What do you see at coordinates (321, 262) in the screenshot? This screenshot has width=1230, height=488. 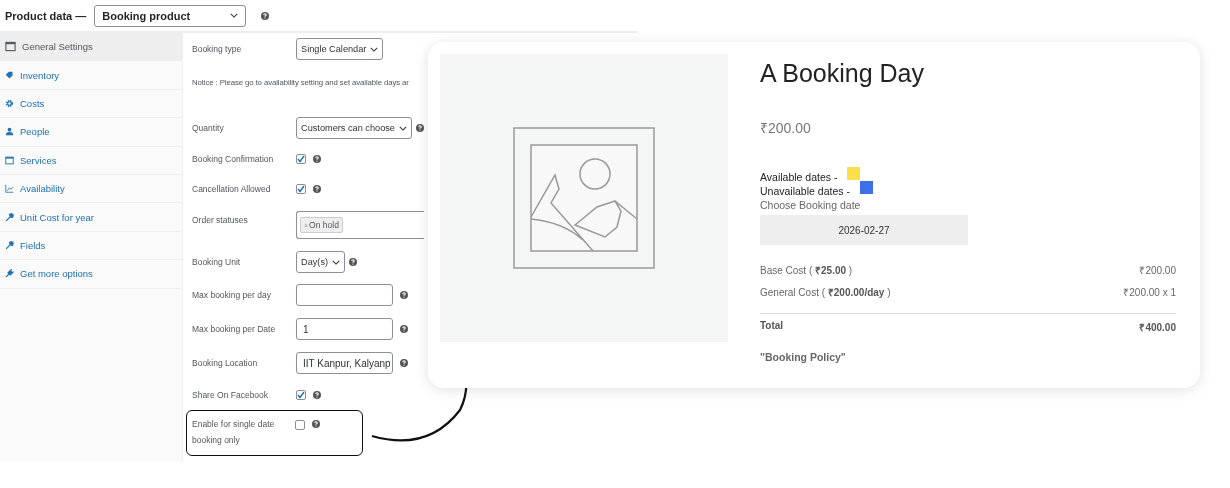 I see `select-field: Day(s)` at bounding box center [321, 262].